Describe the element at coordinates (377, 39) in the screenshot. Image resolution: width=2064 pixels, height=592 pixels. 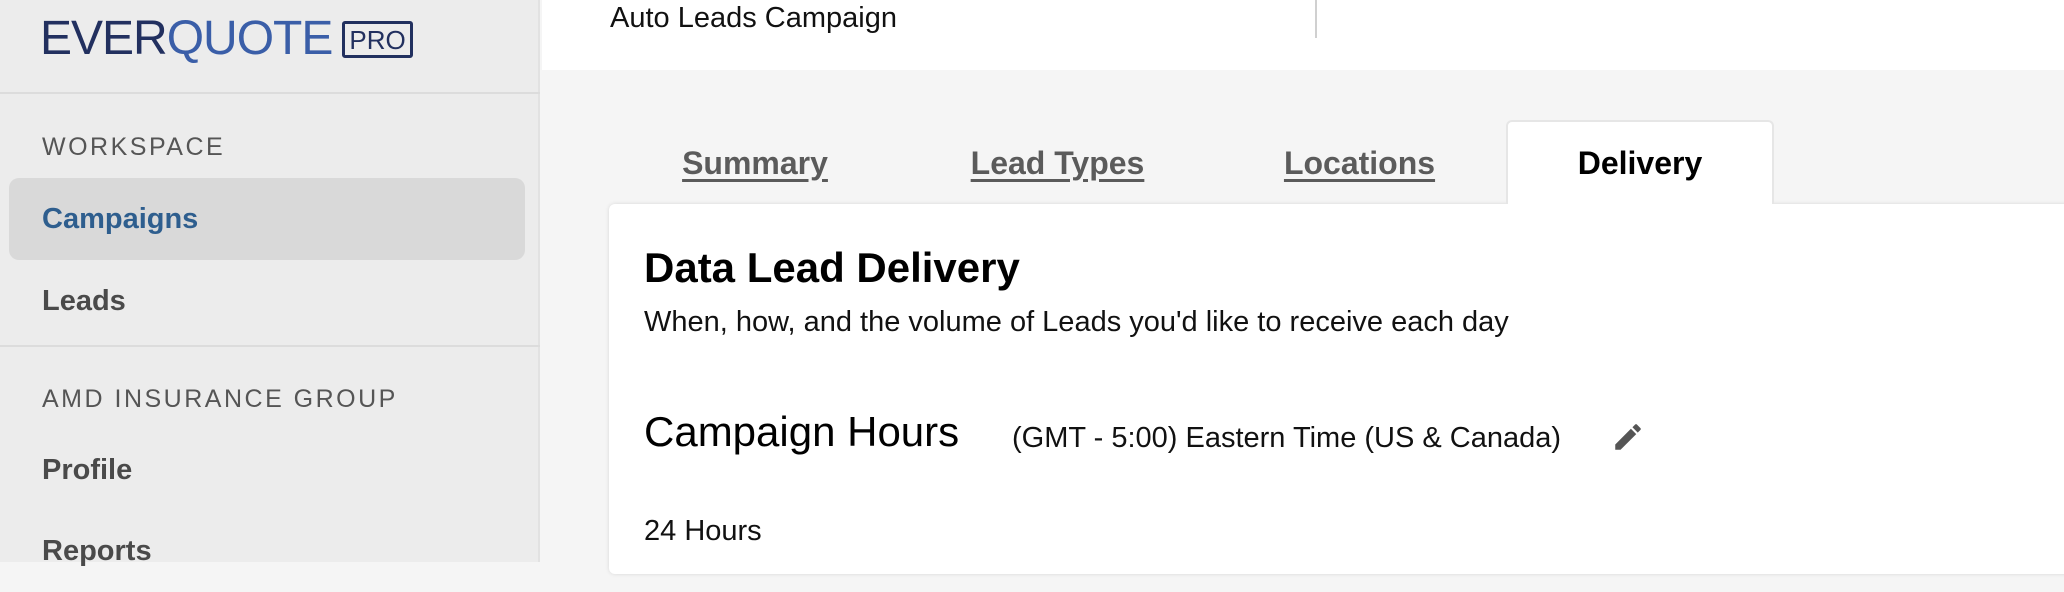
I see `logo-pro-badge: PRO` at that location.